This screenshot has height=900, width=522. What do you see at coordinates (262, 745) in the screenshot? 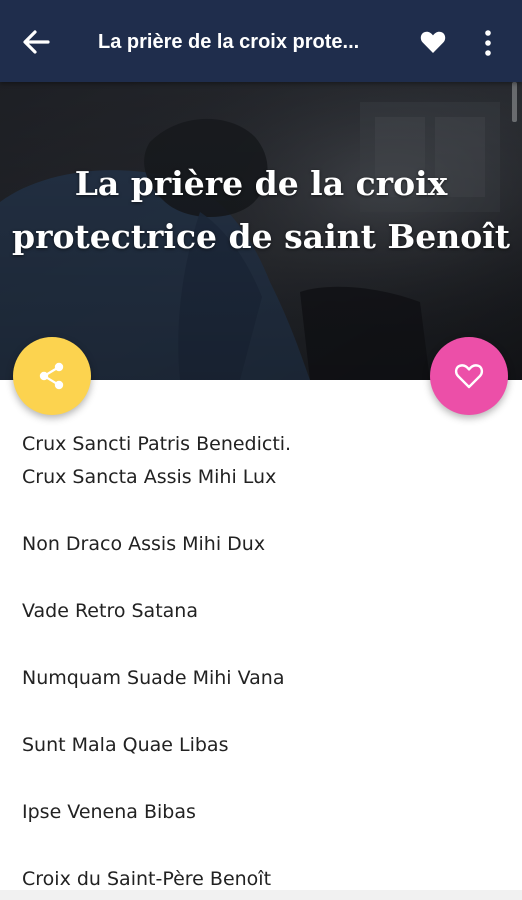
I see `prayer-paragraph: Sunt Mala Quae Libas` at bounding box center [262, 745].